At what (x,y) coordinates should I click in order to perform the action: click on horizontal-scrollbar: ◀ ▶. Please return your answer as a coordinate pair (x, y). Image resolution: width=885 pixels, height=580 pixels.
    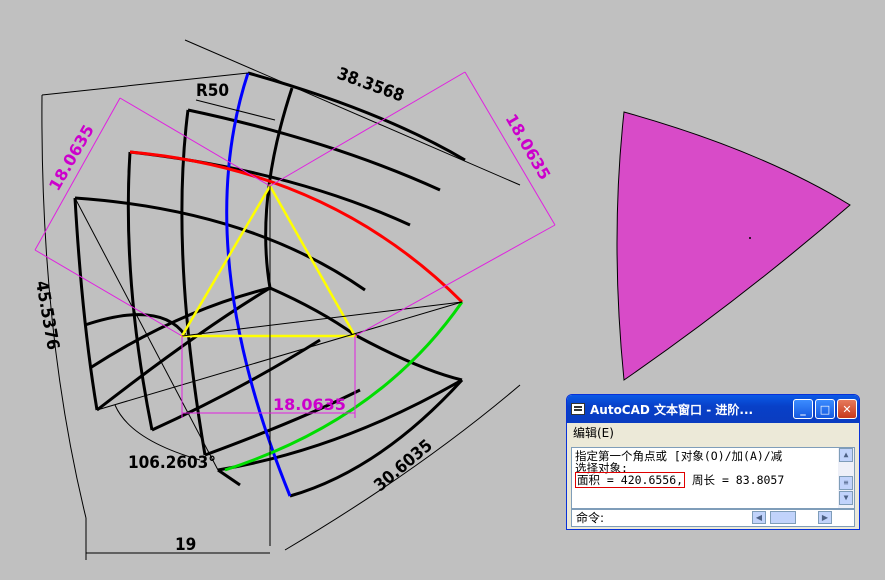
    Looking at the image, I should click on (792, 517).